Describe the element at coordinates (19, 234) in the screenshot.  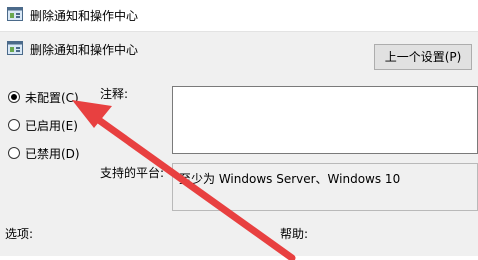
I see `options-label: 选项:` at that location.